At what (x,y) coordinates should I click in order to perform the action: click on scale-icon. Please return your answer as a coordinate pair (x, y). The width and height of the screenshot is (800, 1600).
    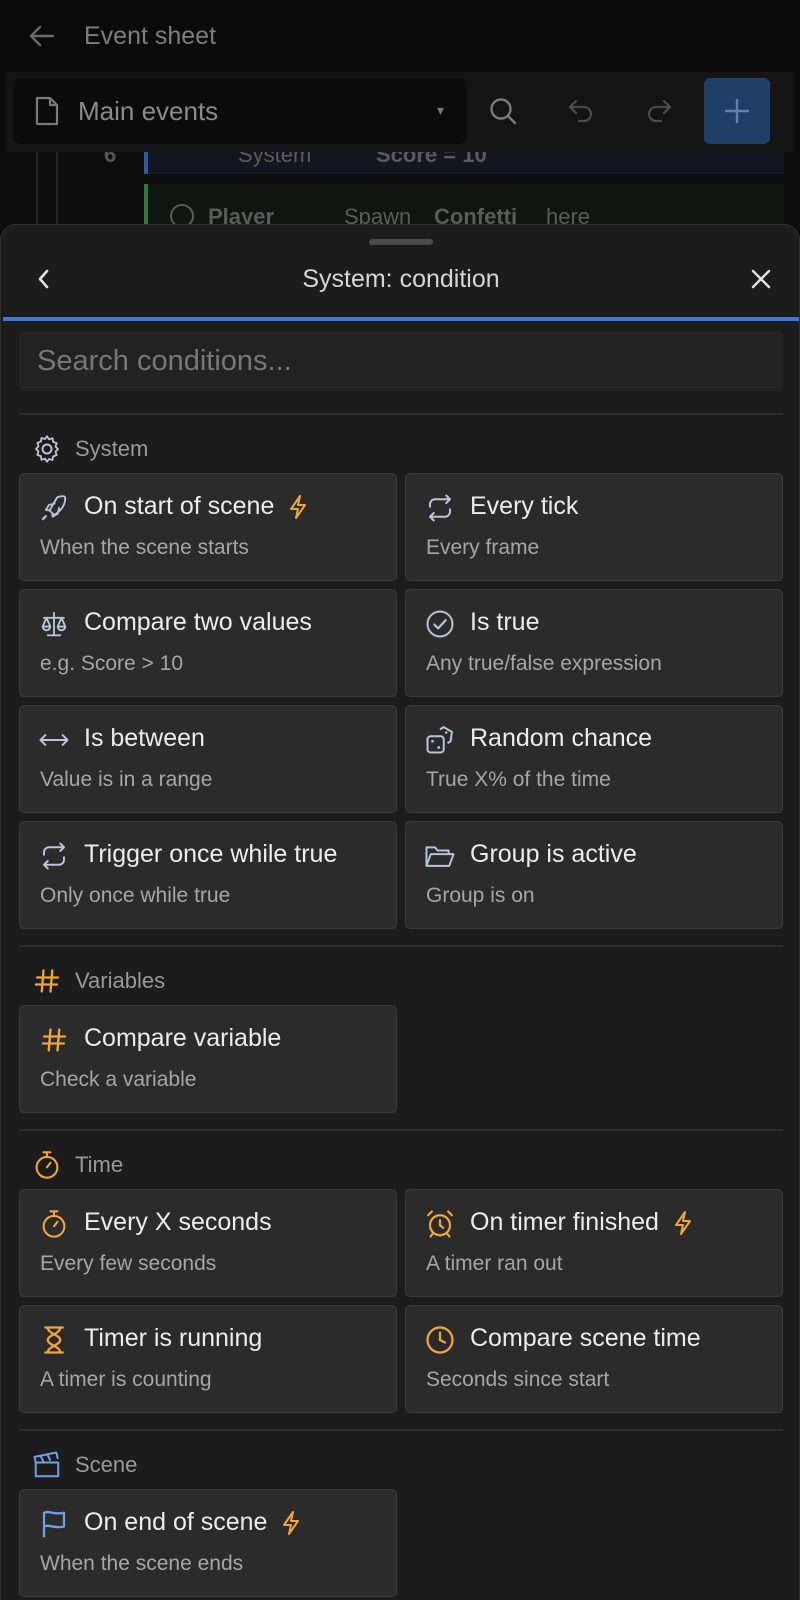
    Looking at the image, I should click on (54, 624).